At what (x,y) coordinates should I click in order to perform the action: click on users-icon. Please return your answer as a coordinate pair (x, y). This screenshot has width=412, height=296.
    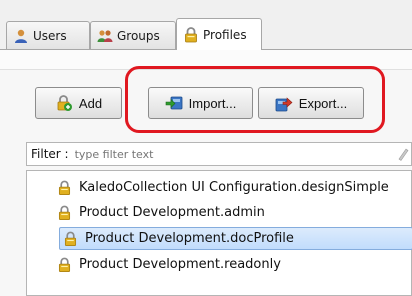
    Looking at the image, I should click on (21, 36).